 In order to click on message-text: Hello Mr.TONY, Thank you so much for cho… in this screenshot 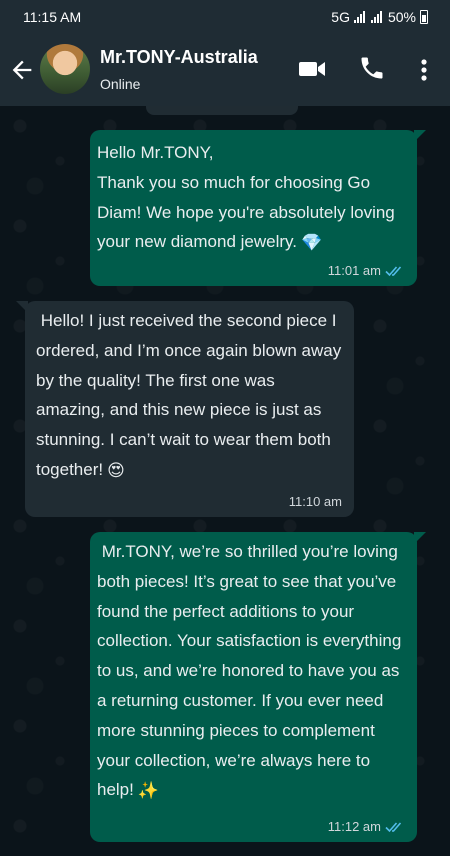, I will do `click(246, 197)`.